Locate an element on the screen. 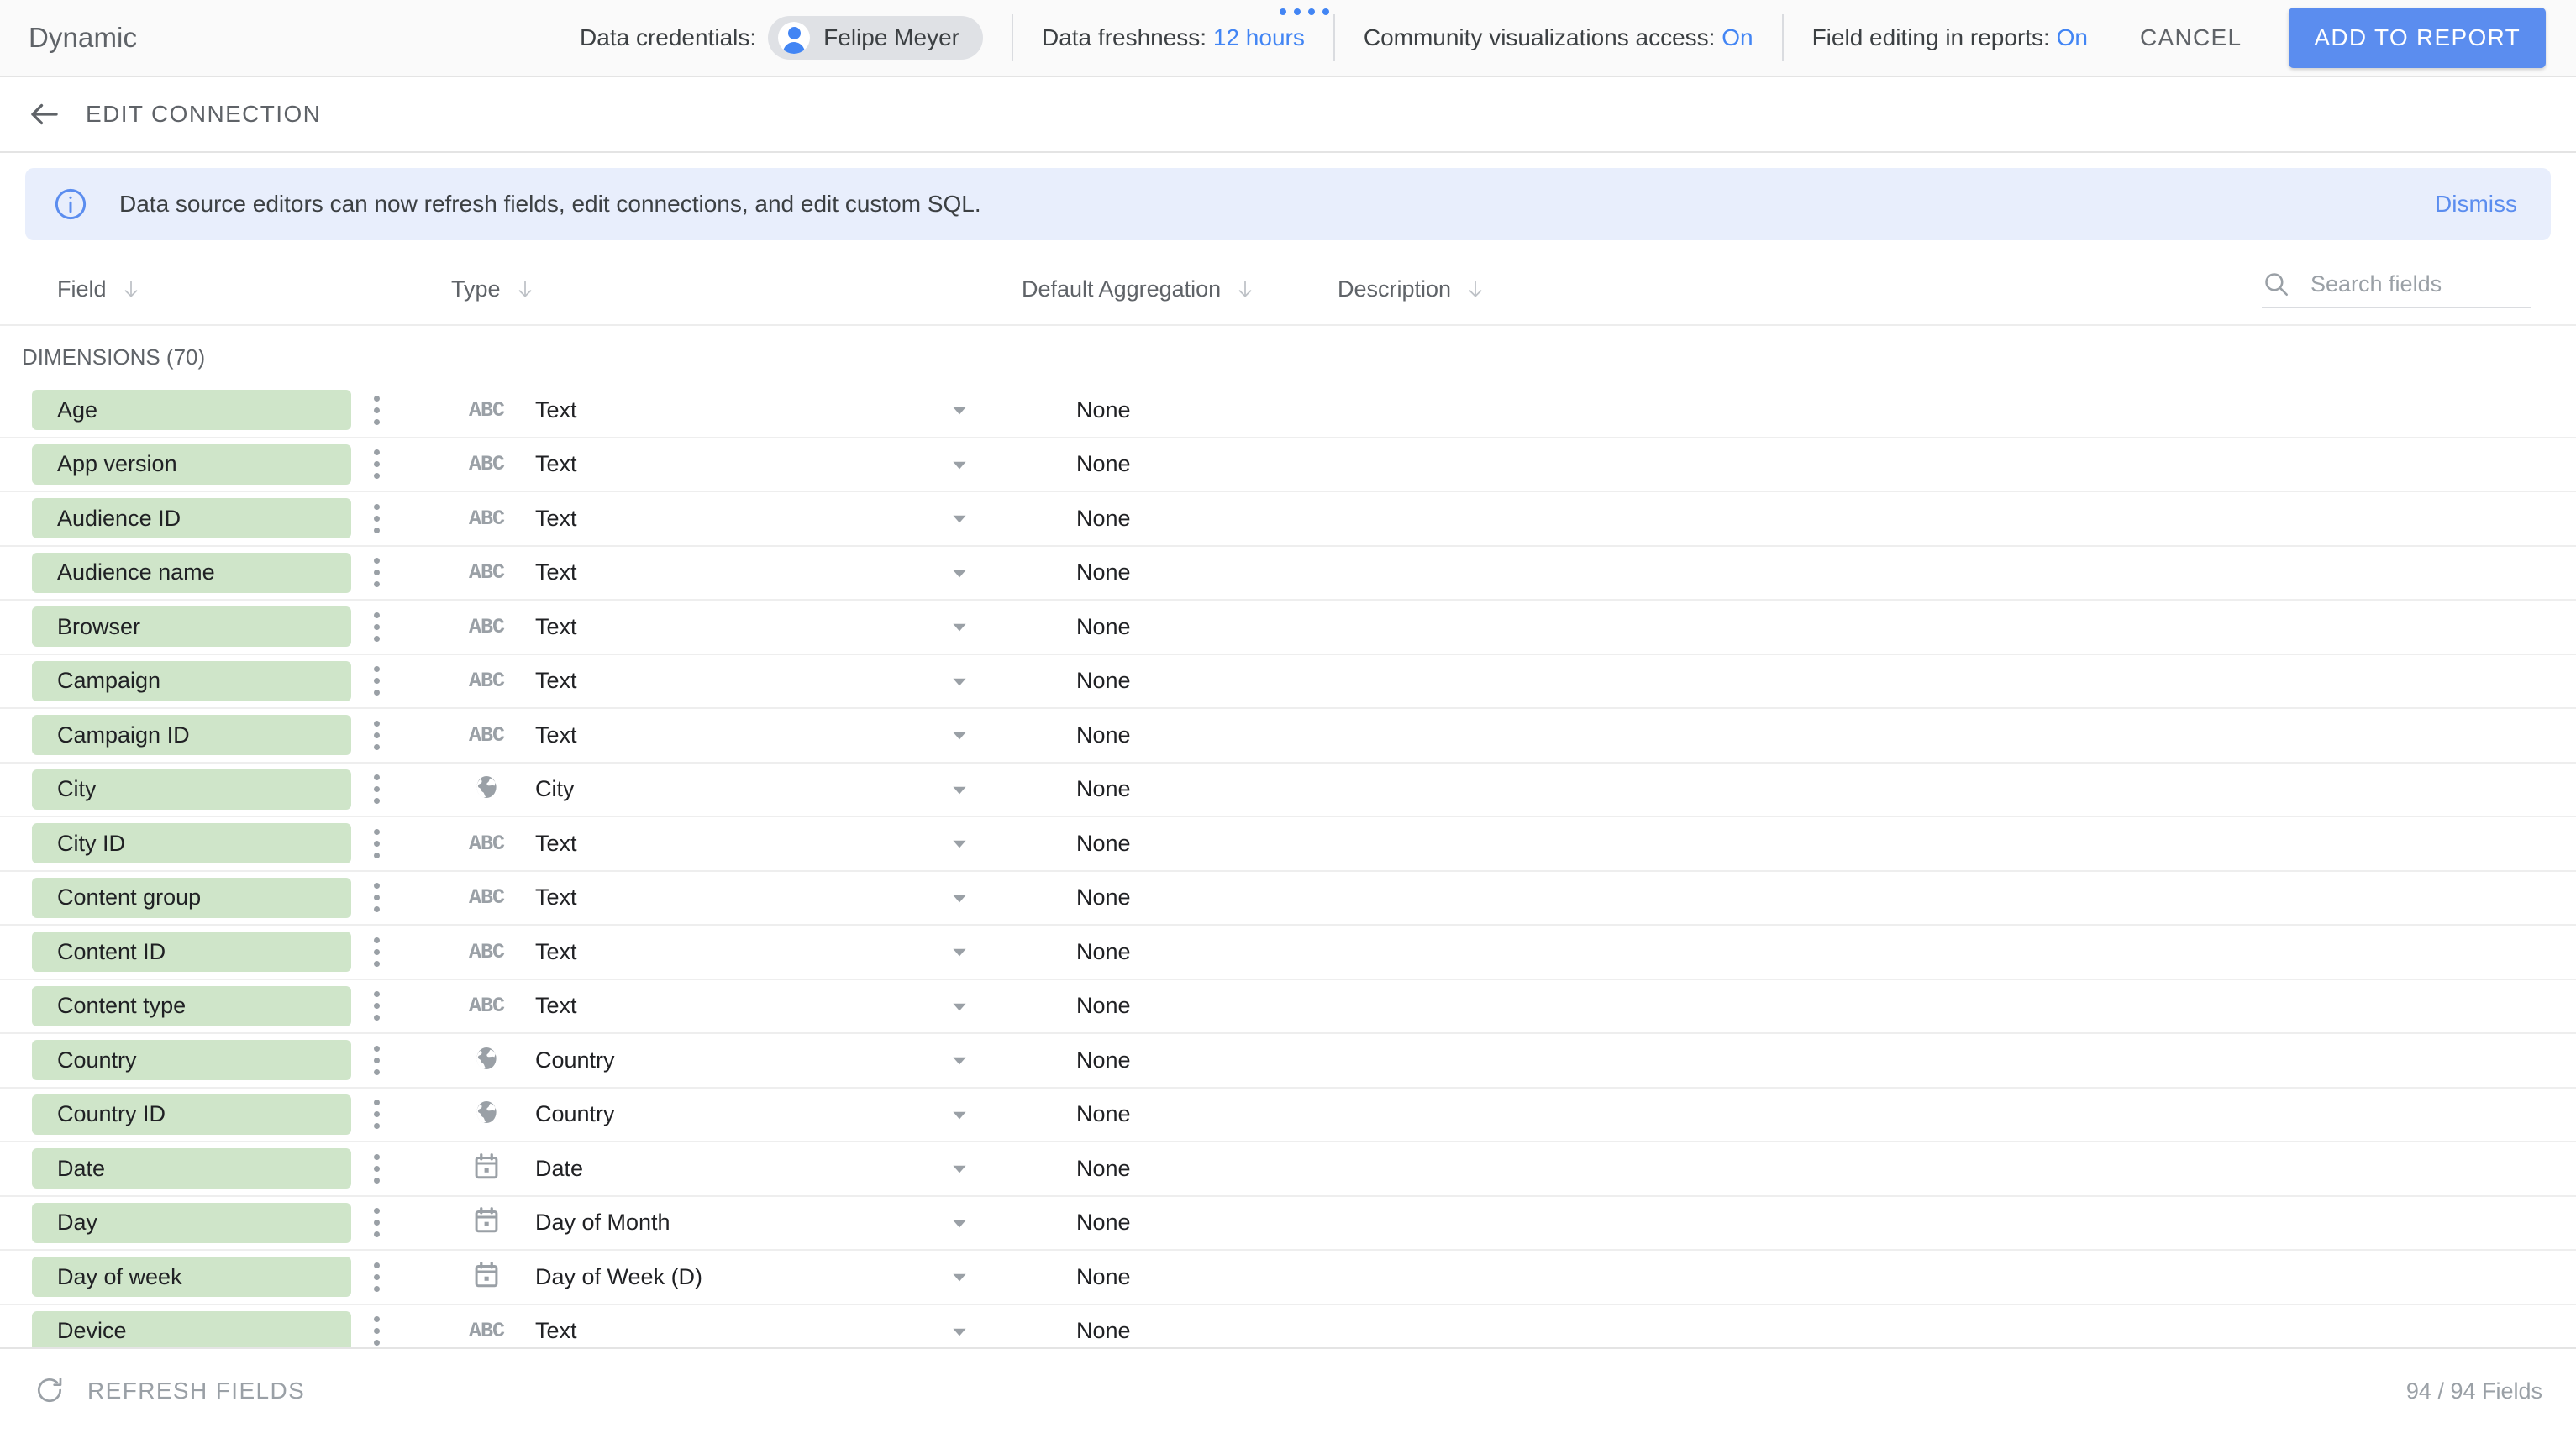 The width and height of the screenshot is (2576, 1433). field-name-chip: Campaign ID is located at coordinates (191, 735).